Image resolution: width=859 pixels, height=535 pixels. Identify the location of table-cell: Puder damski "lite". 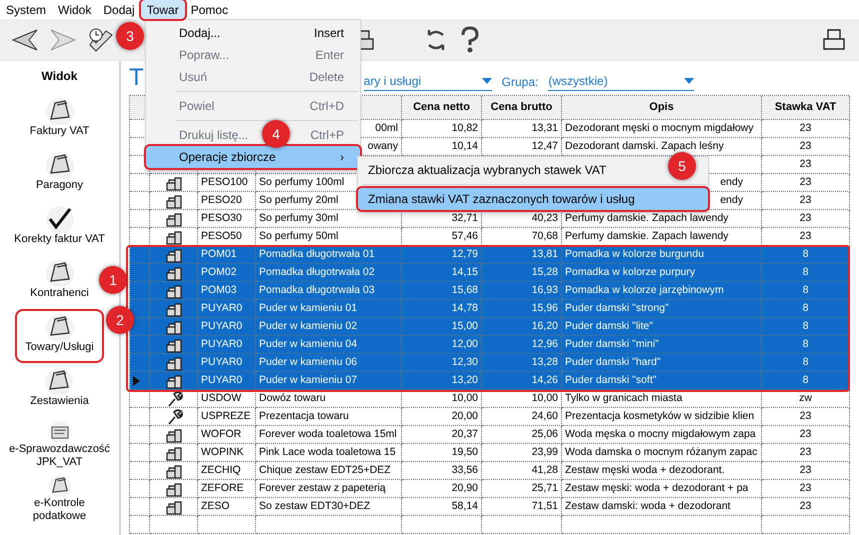
(609, 326).